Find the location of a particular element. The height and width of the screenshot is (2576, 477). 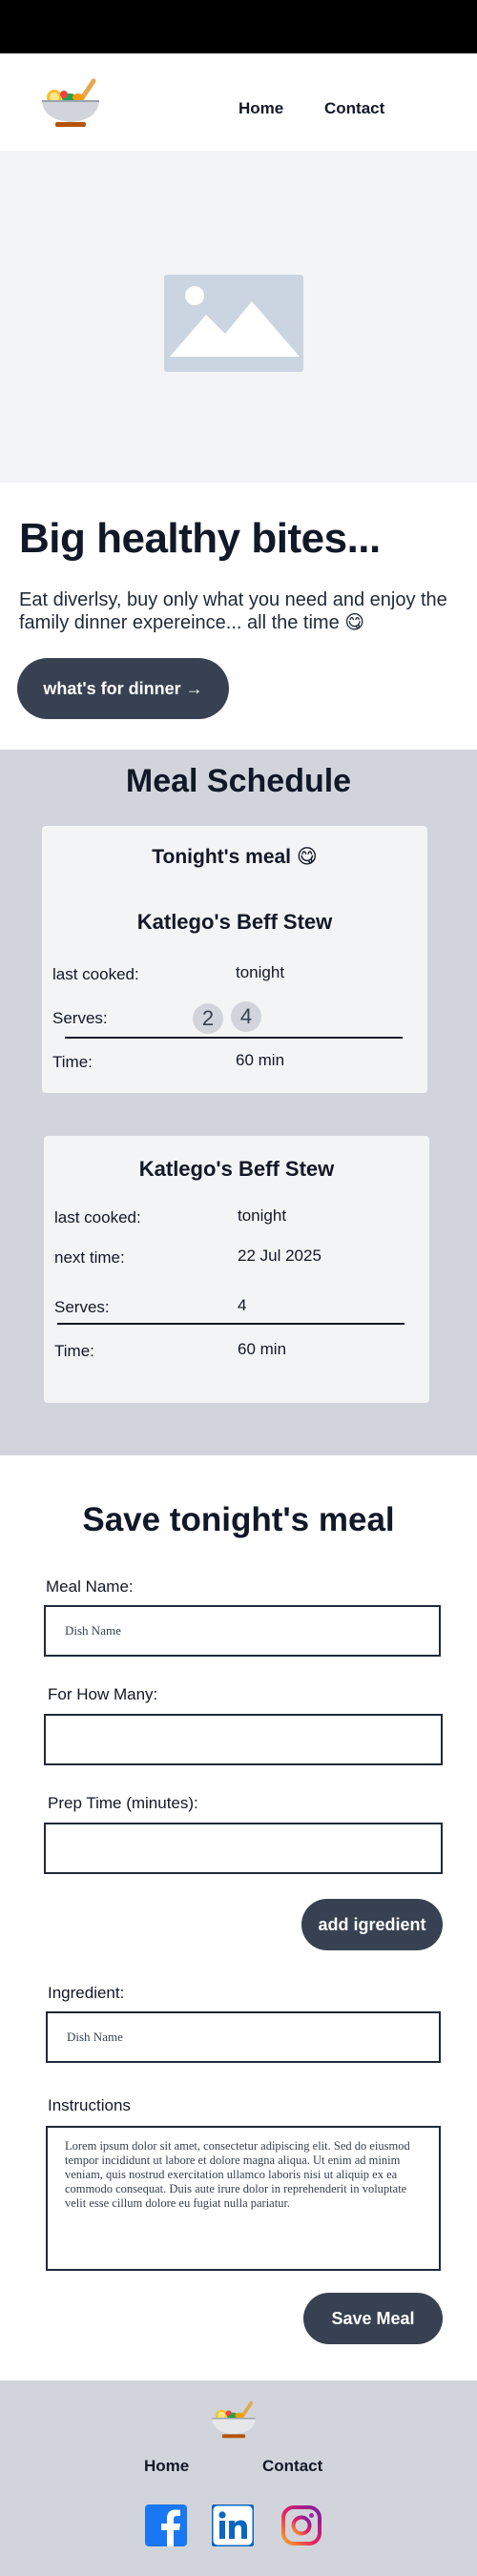

for-how-many-input is located at coordinates (243, 1739).